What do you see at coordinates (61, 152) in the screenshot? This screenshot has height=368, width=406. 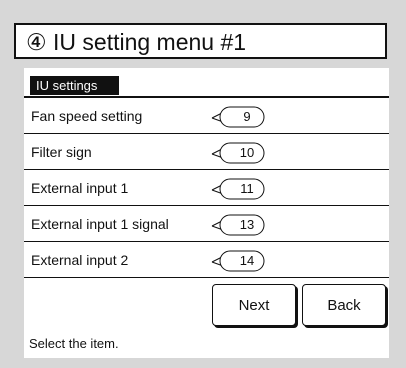 I see `menu-item-label: Filter sign` at bounding box center [61, 152].